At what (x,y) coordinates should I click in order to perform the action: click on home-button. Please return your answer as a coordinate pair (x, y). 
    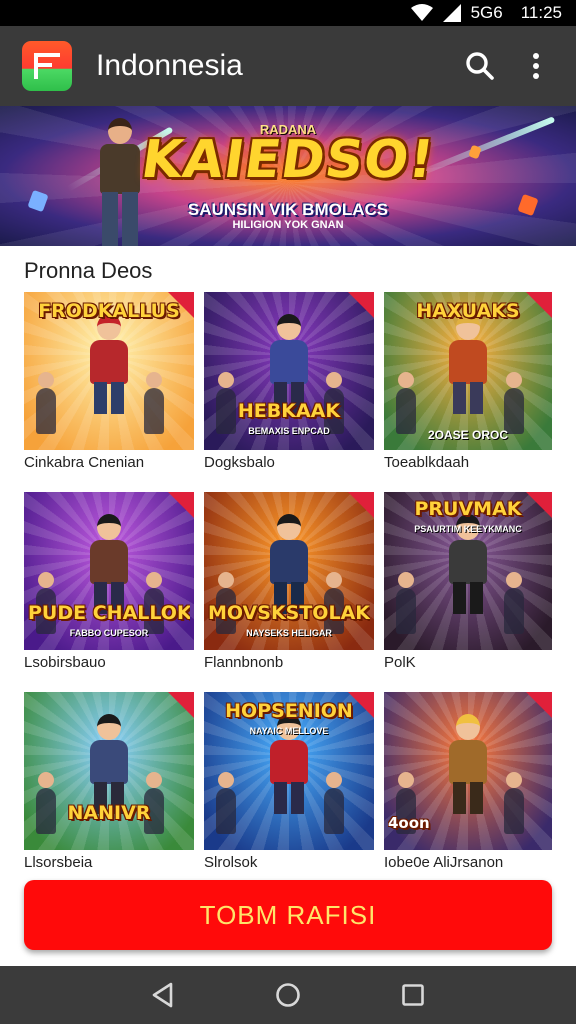
    Looking at the image, I should click on (288, 995).